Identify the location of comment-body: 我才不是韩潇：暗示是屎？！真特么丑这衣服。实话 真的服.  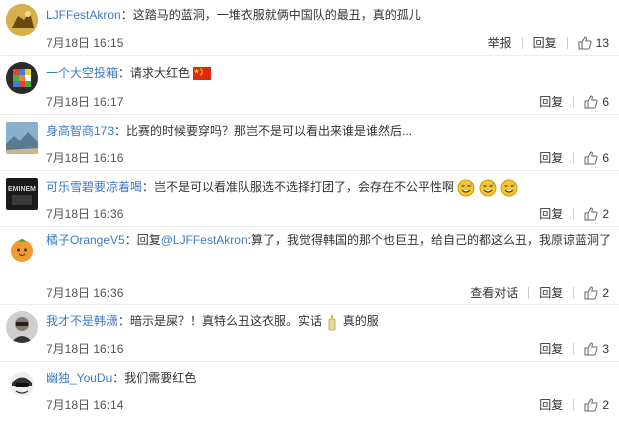
(329, 321).